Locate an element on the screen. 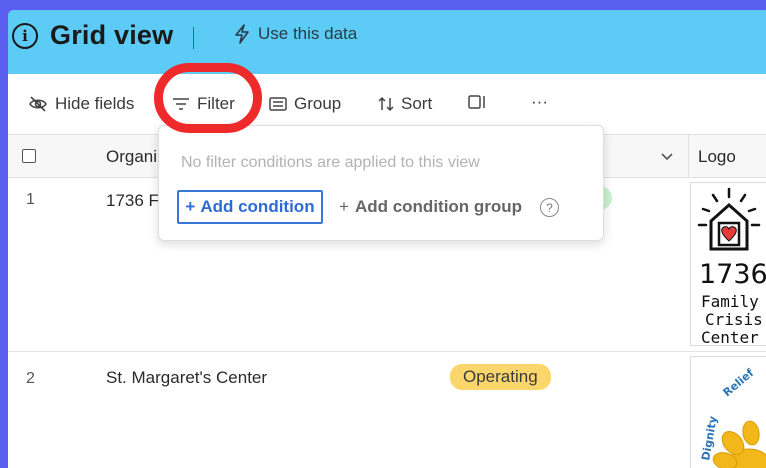  row-number: 1 is located at coordinates (30, 199).